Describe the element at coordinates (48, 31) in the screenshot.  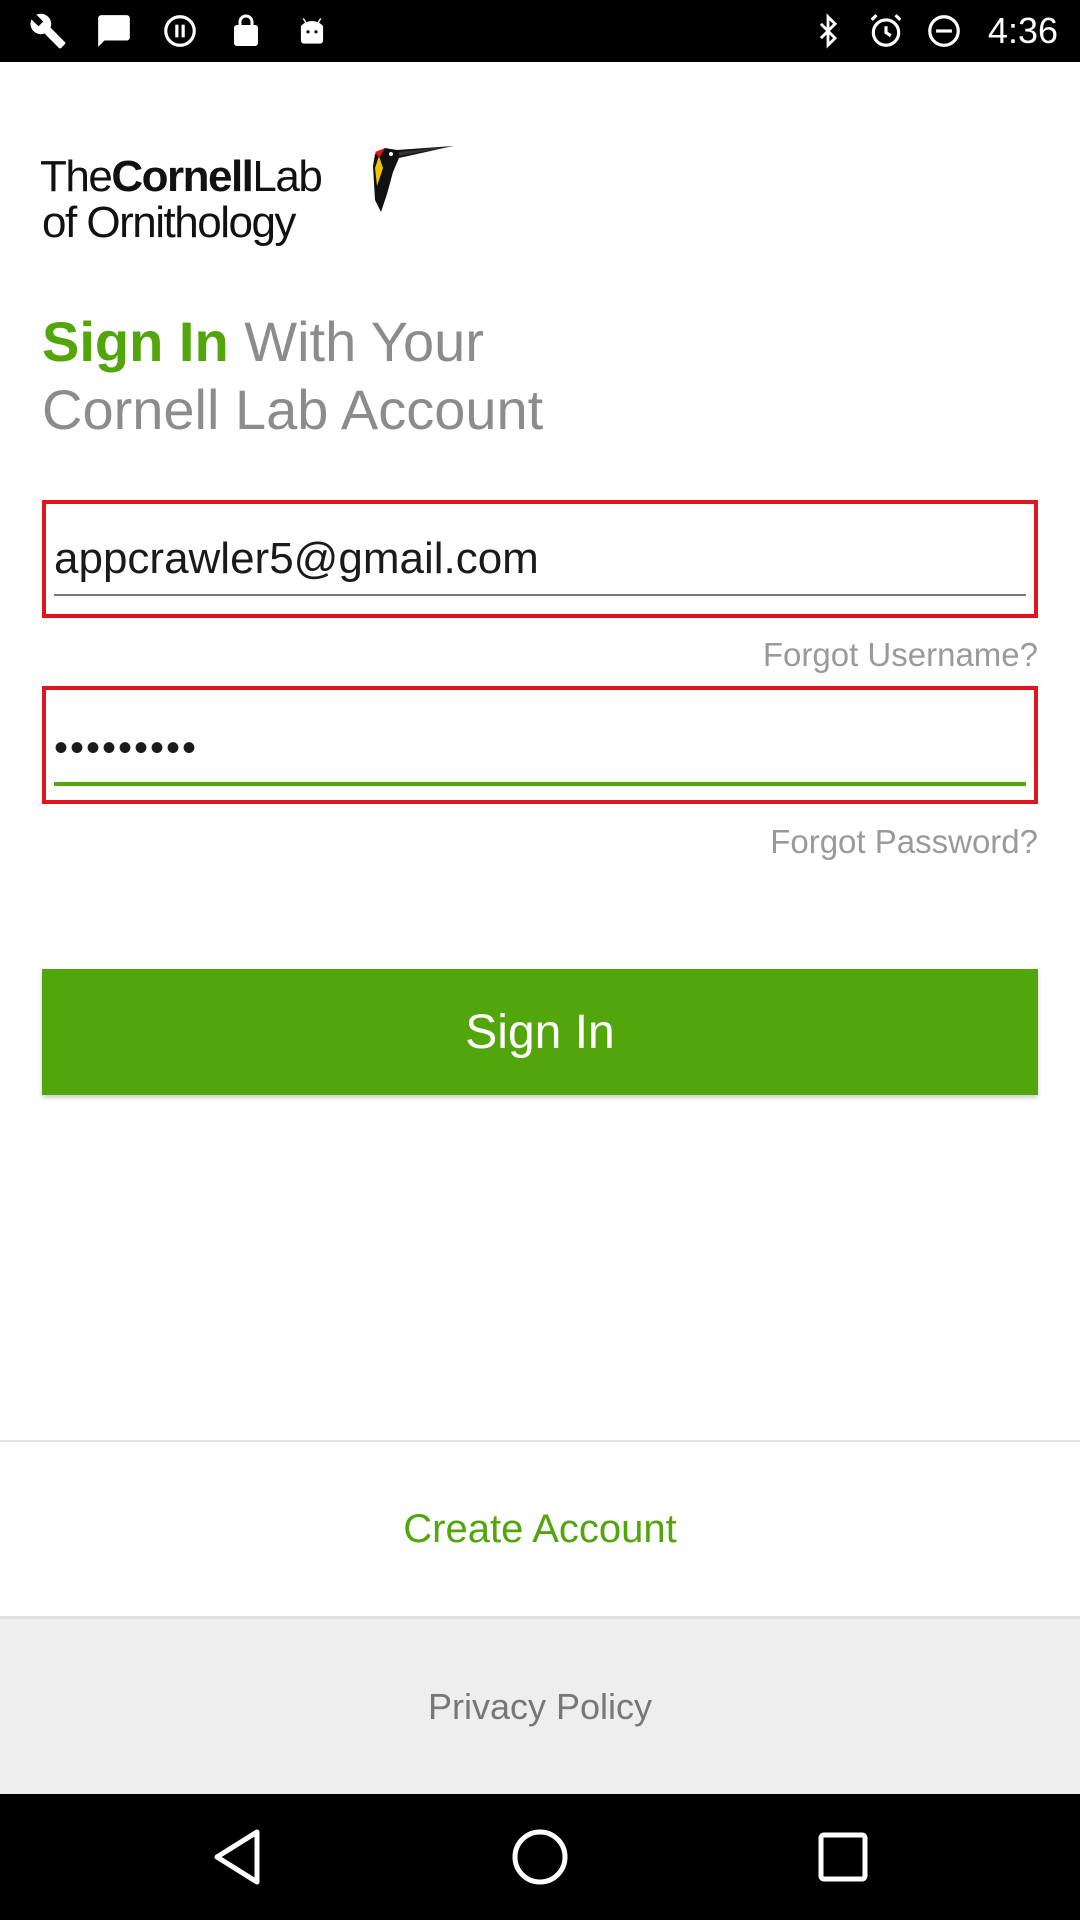
I see `wrench-icon` at that location.